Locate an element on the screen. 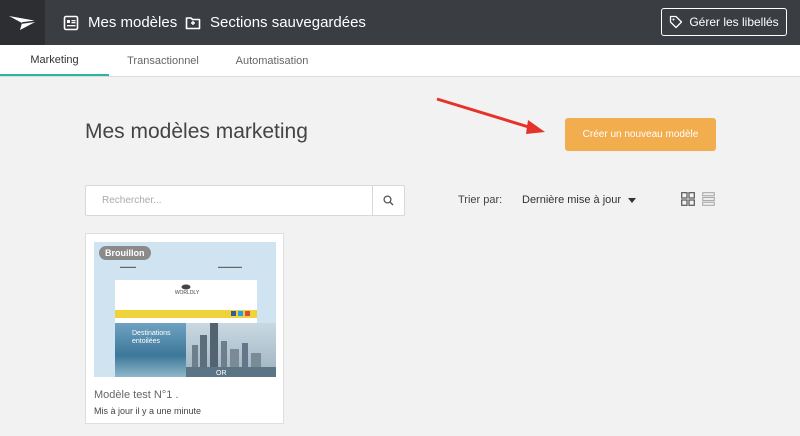 This screenshot has height=436, width=800. sort-label: Trier par: is located at coordinates (480, 200).